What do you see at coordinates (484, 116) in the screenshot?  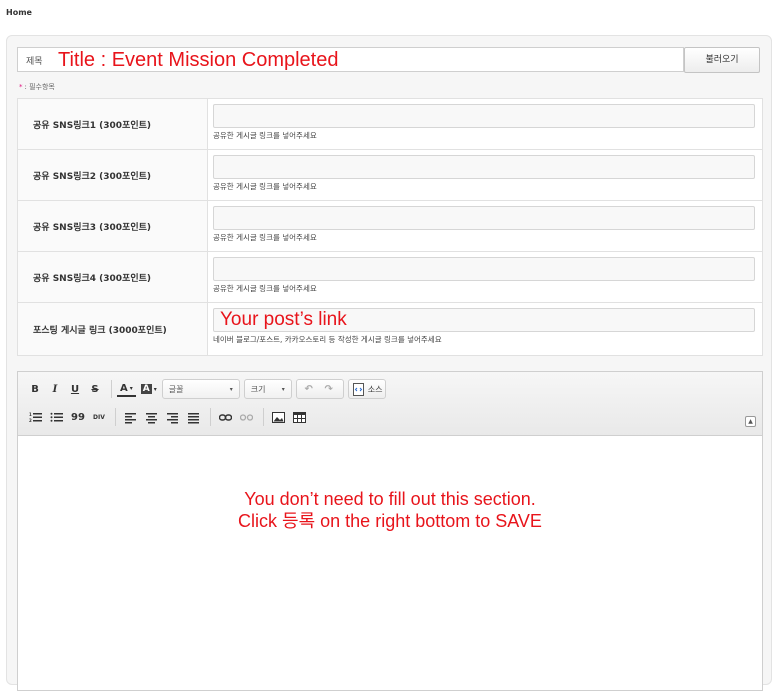 I see `sns-link-1-input` at bounding box center [484, 116].